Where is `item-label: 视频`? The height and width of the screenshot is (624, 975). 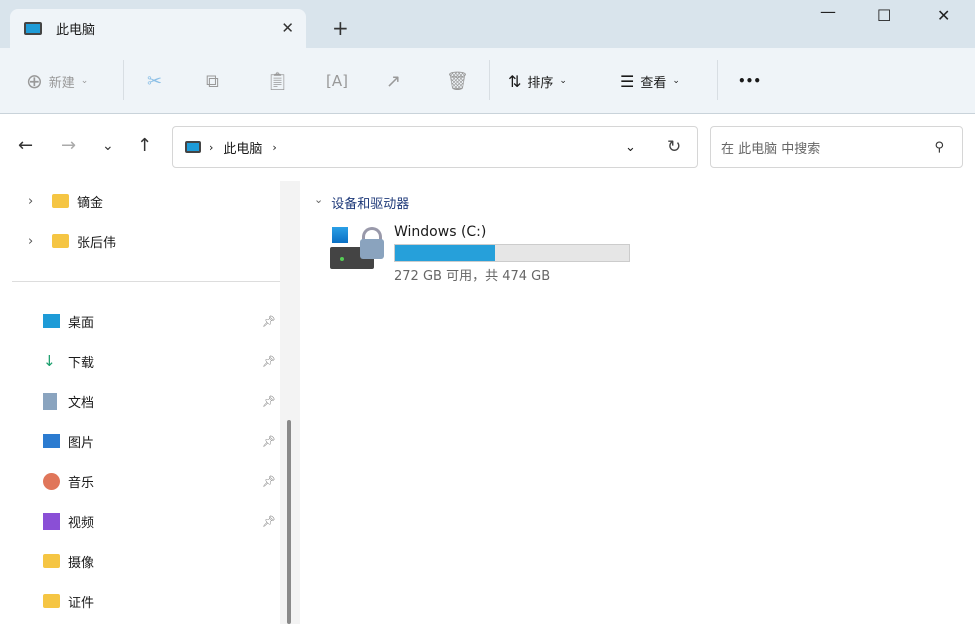 item-label: 视频 is located at coordinates (81, 523).